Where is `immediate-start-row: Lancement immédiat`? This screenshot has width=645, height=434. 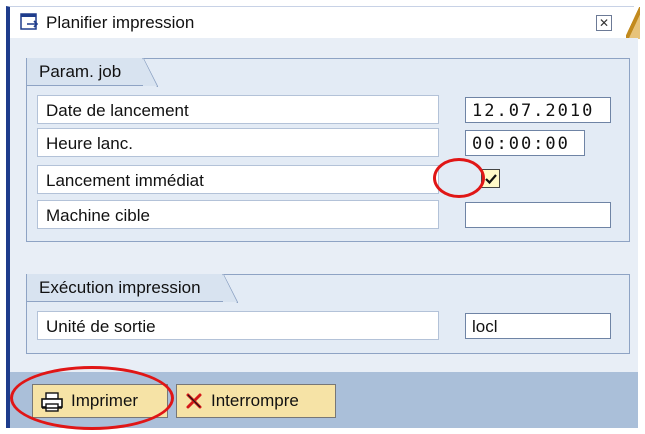
immediate-start-row: Lancement immédiat is located at coordinates (327, 179).